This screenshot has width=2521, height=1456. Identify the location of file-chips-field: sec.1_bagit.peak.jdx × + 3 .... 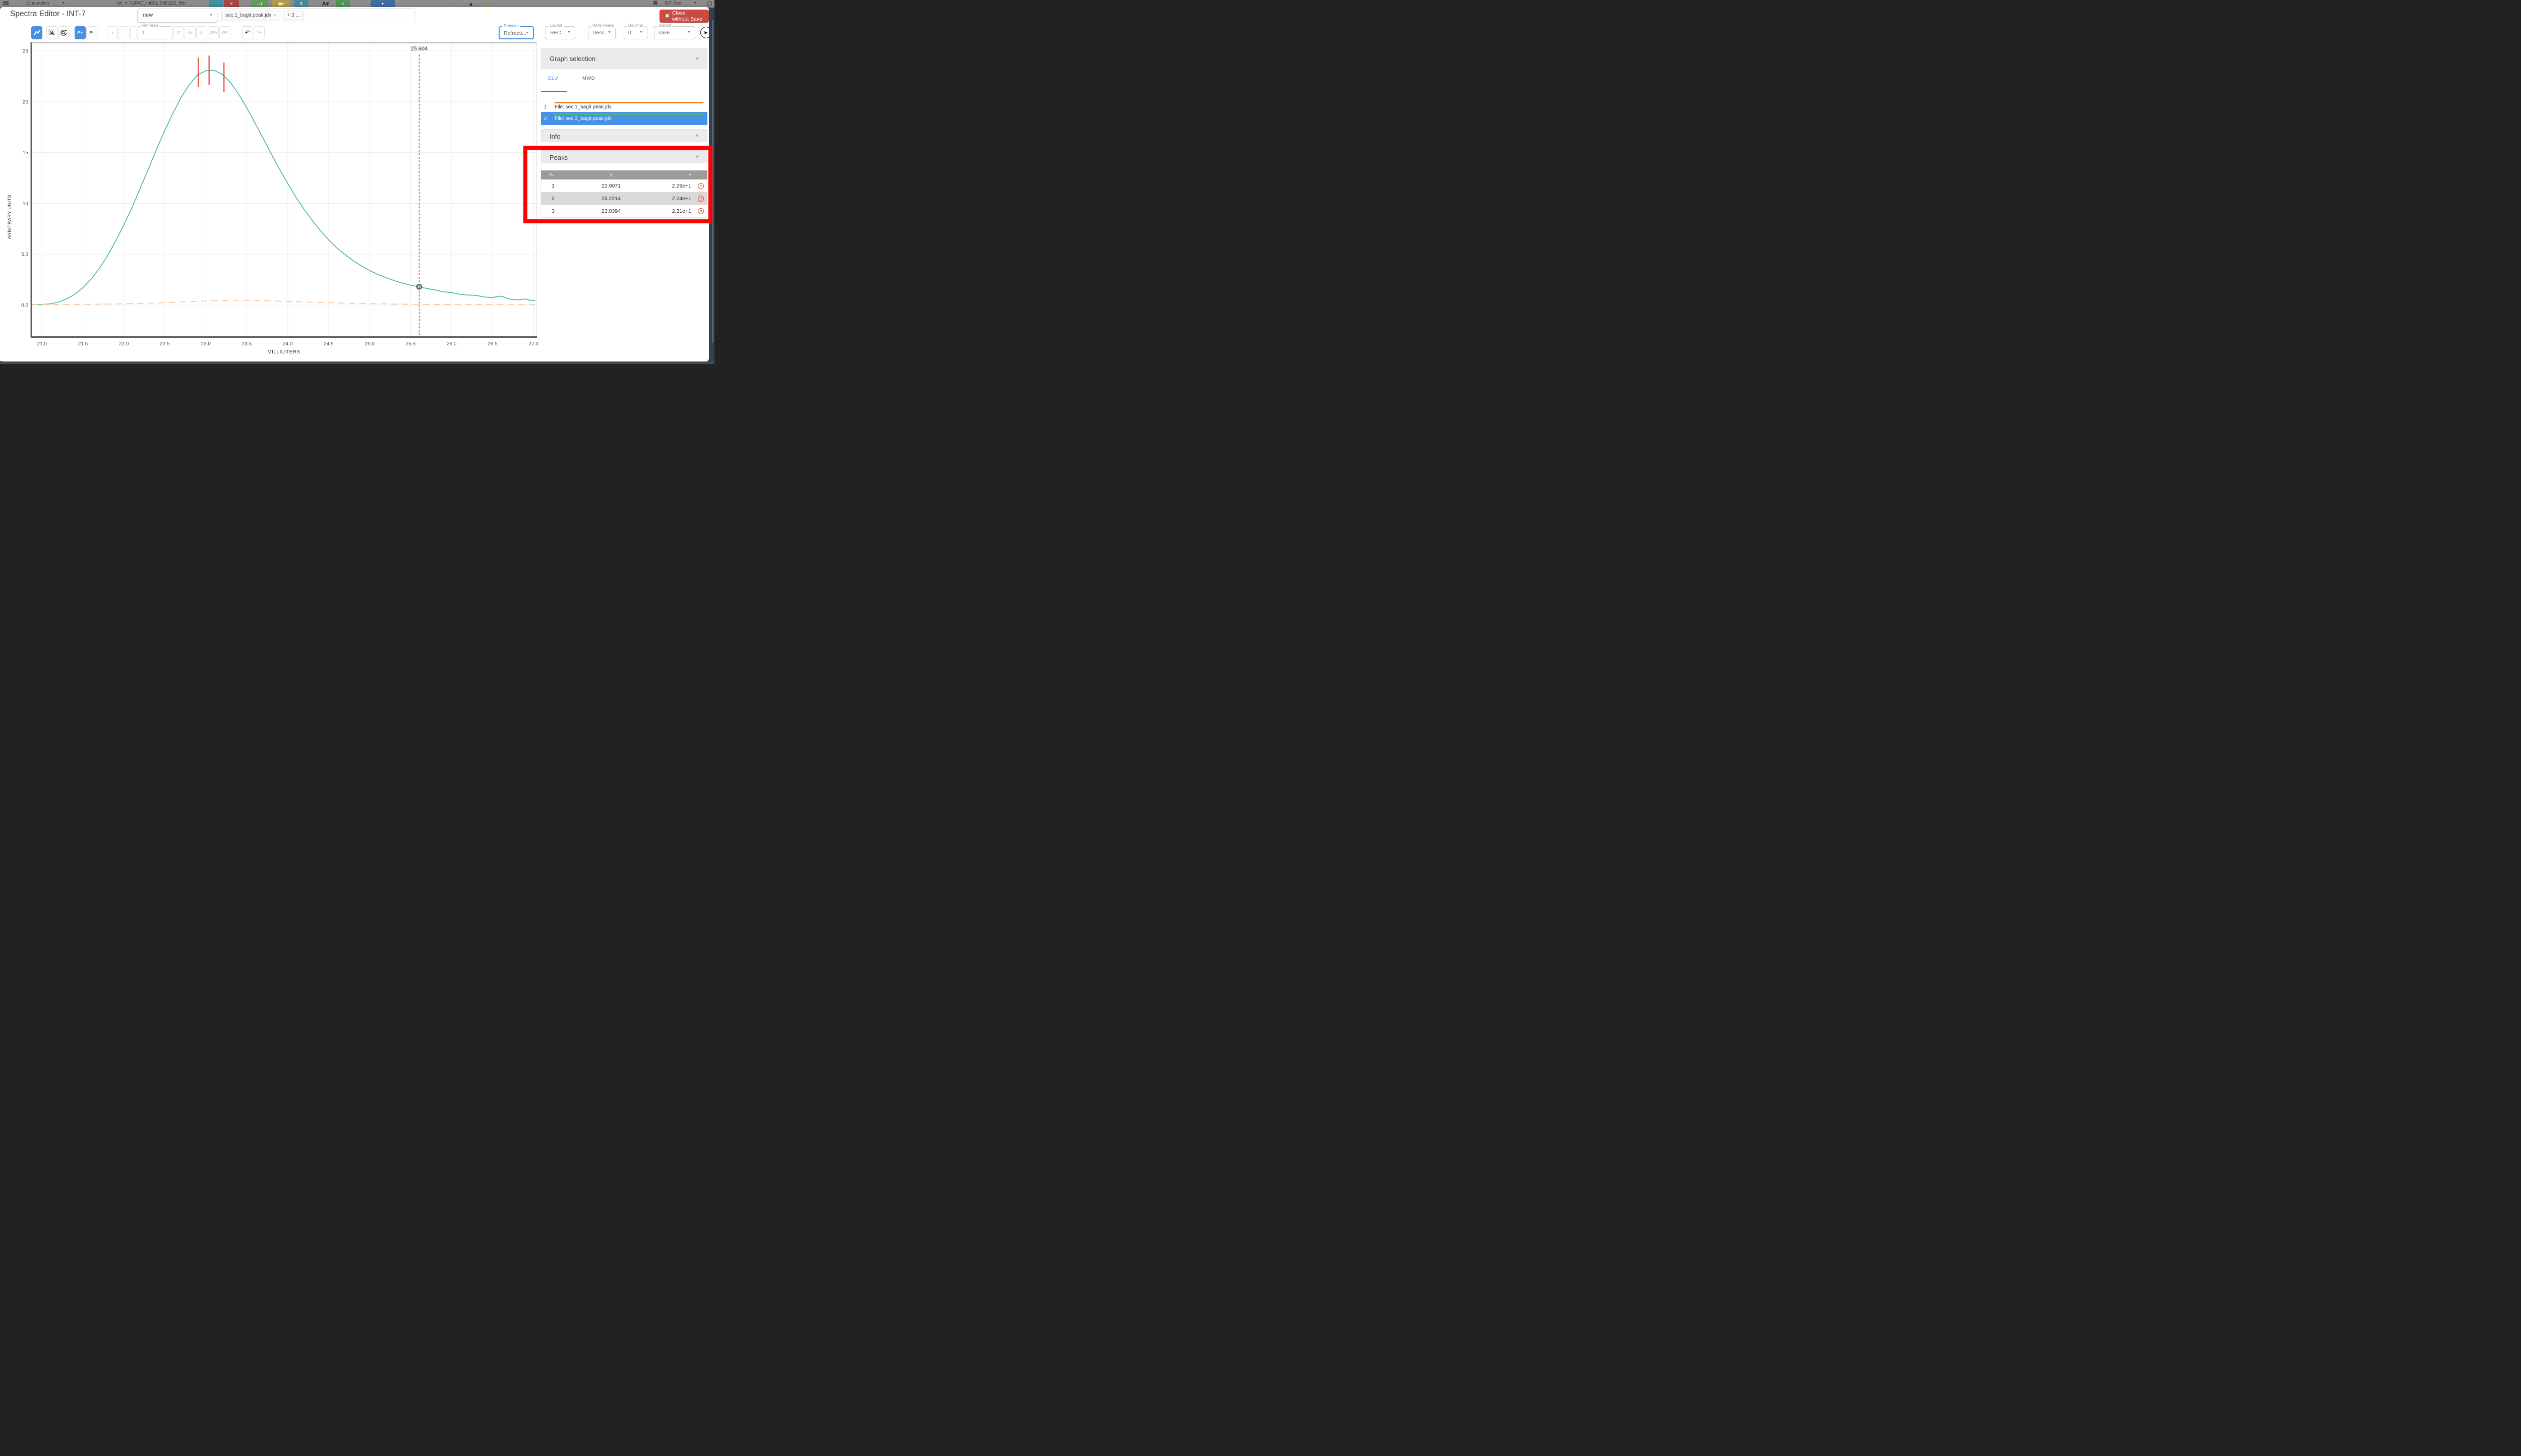
(316, 15).